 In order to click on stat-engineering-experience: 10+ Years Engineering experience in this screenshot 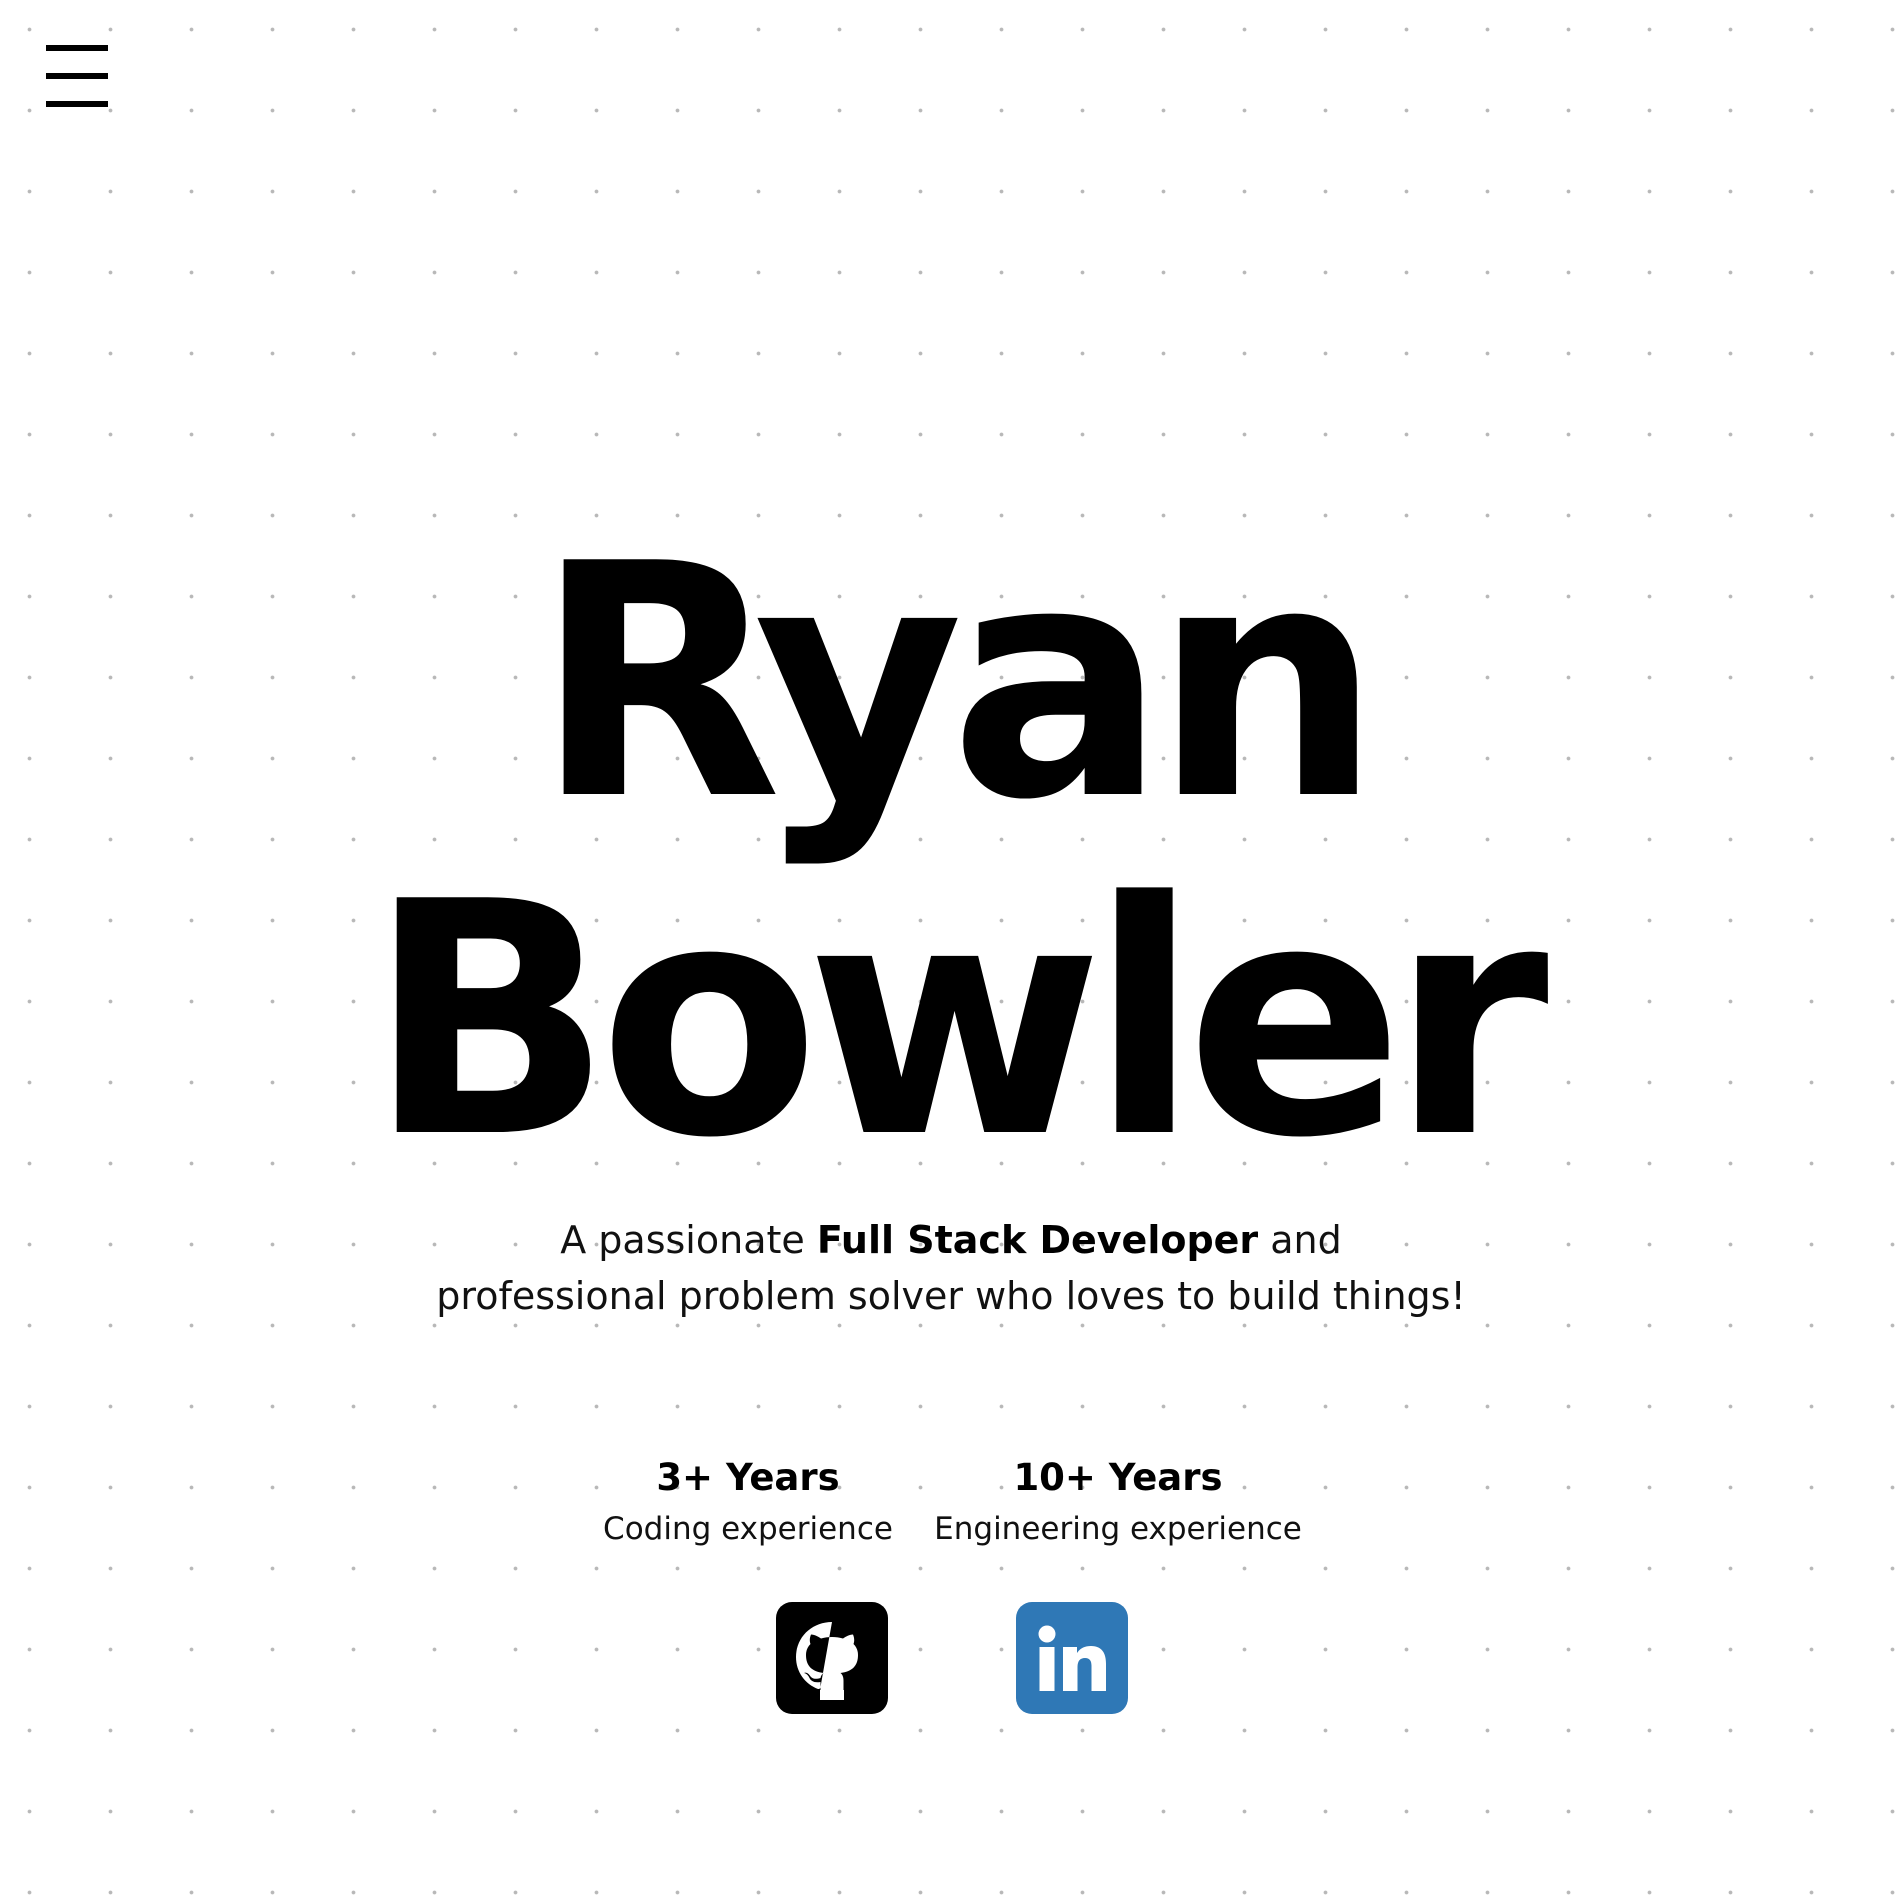, I will do `click(1118, 1501)`.